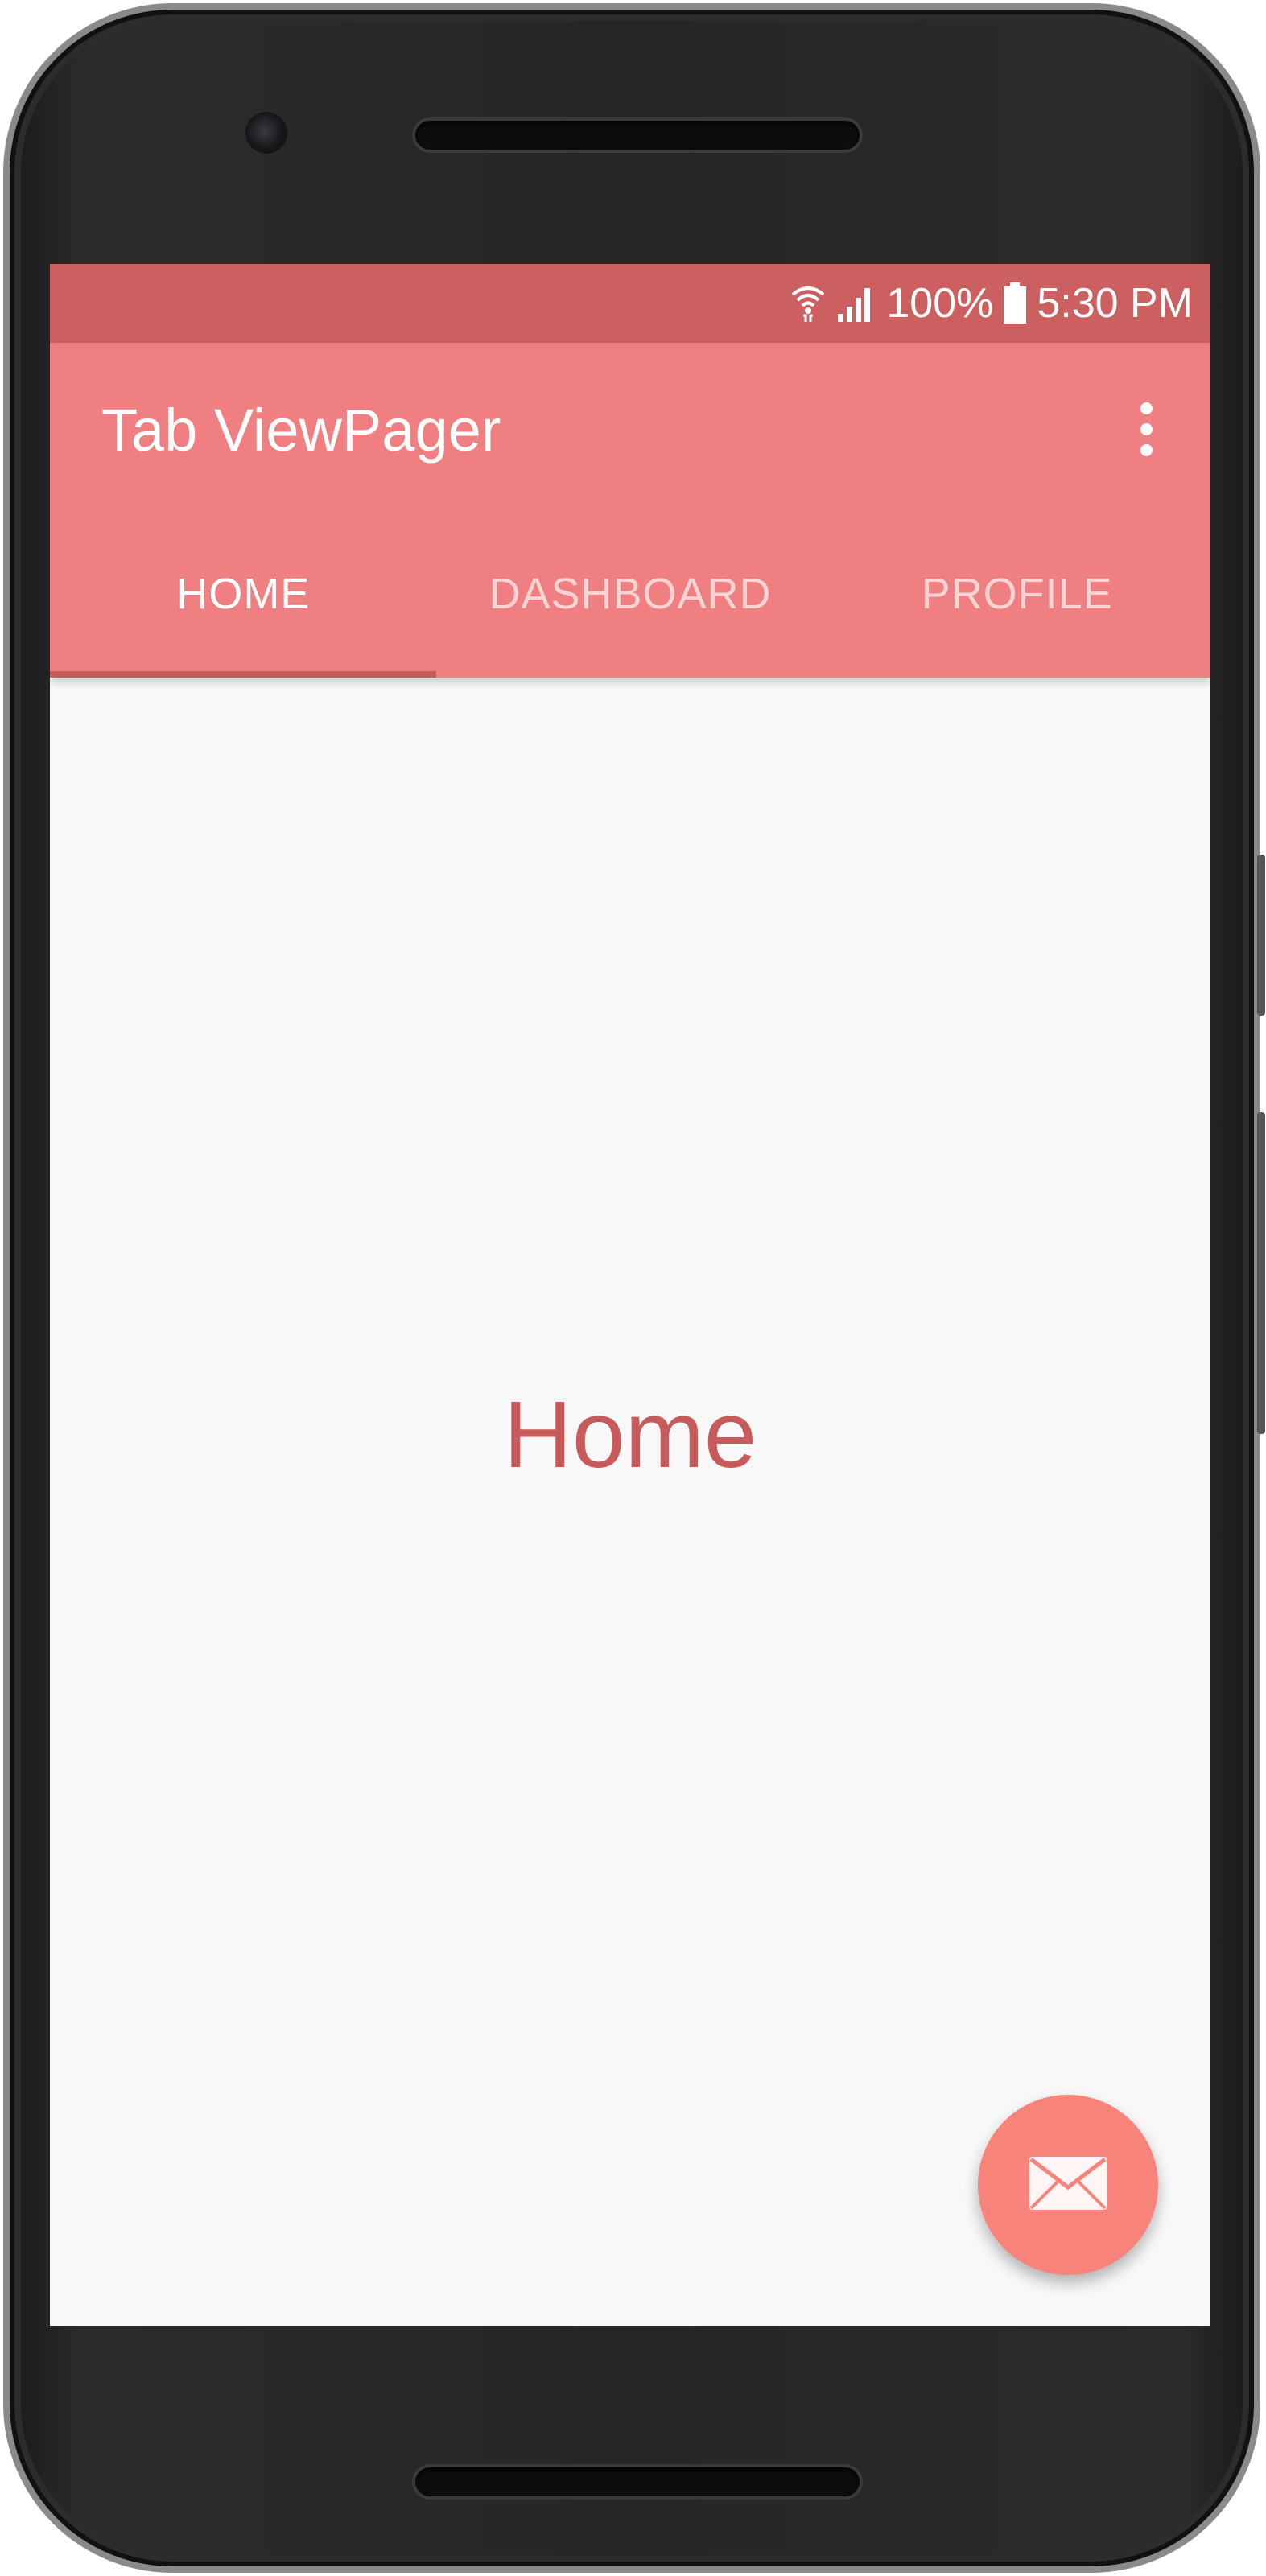 This screenshot has width=1266, height=2576. I want to click on bottom-speaker, so click(637, 2482).